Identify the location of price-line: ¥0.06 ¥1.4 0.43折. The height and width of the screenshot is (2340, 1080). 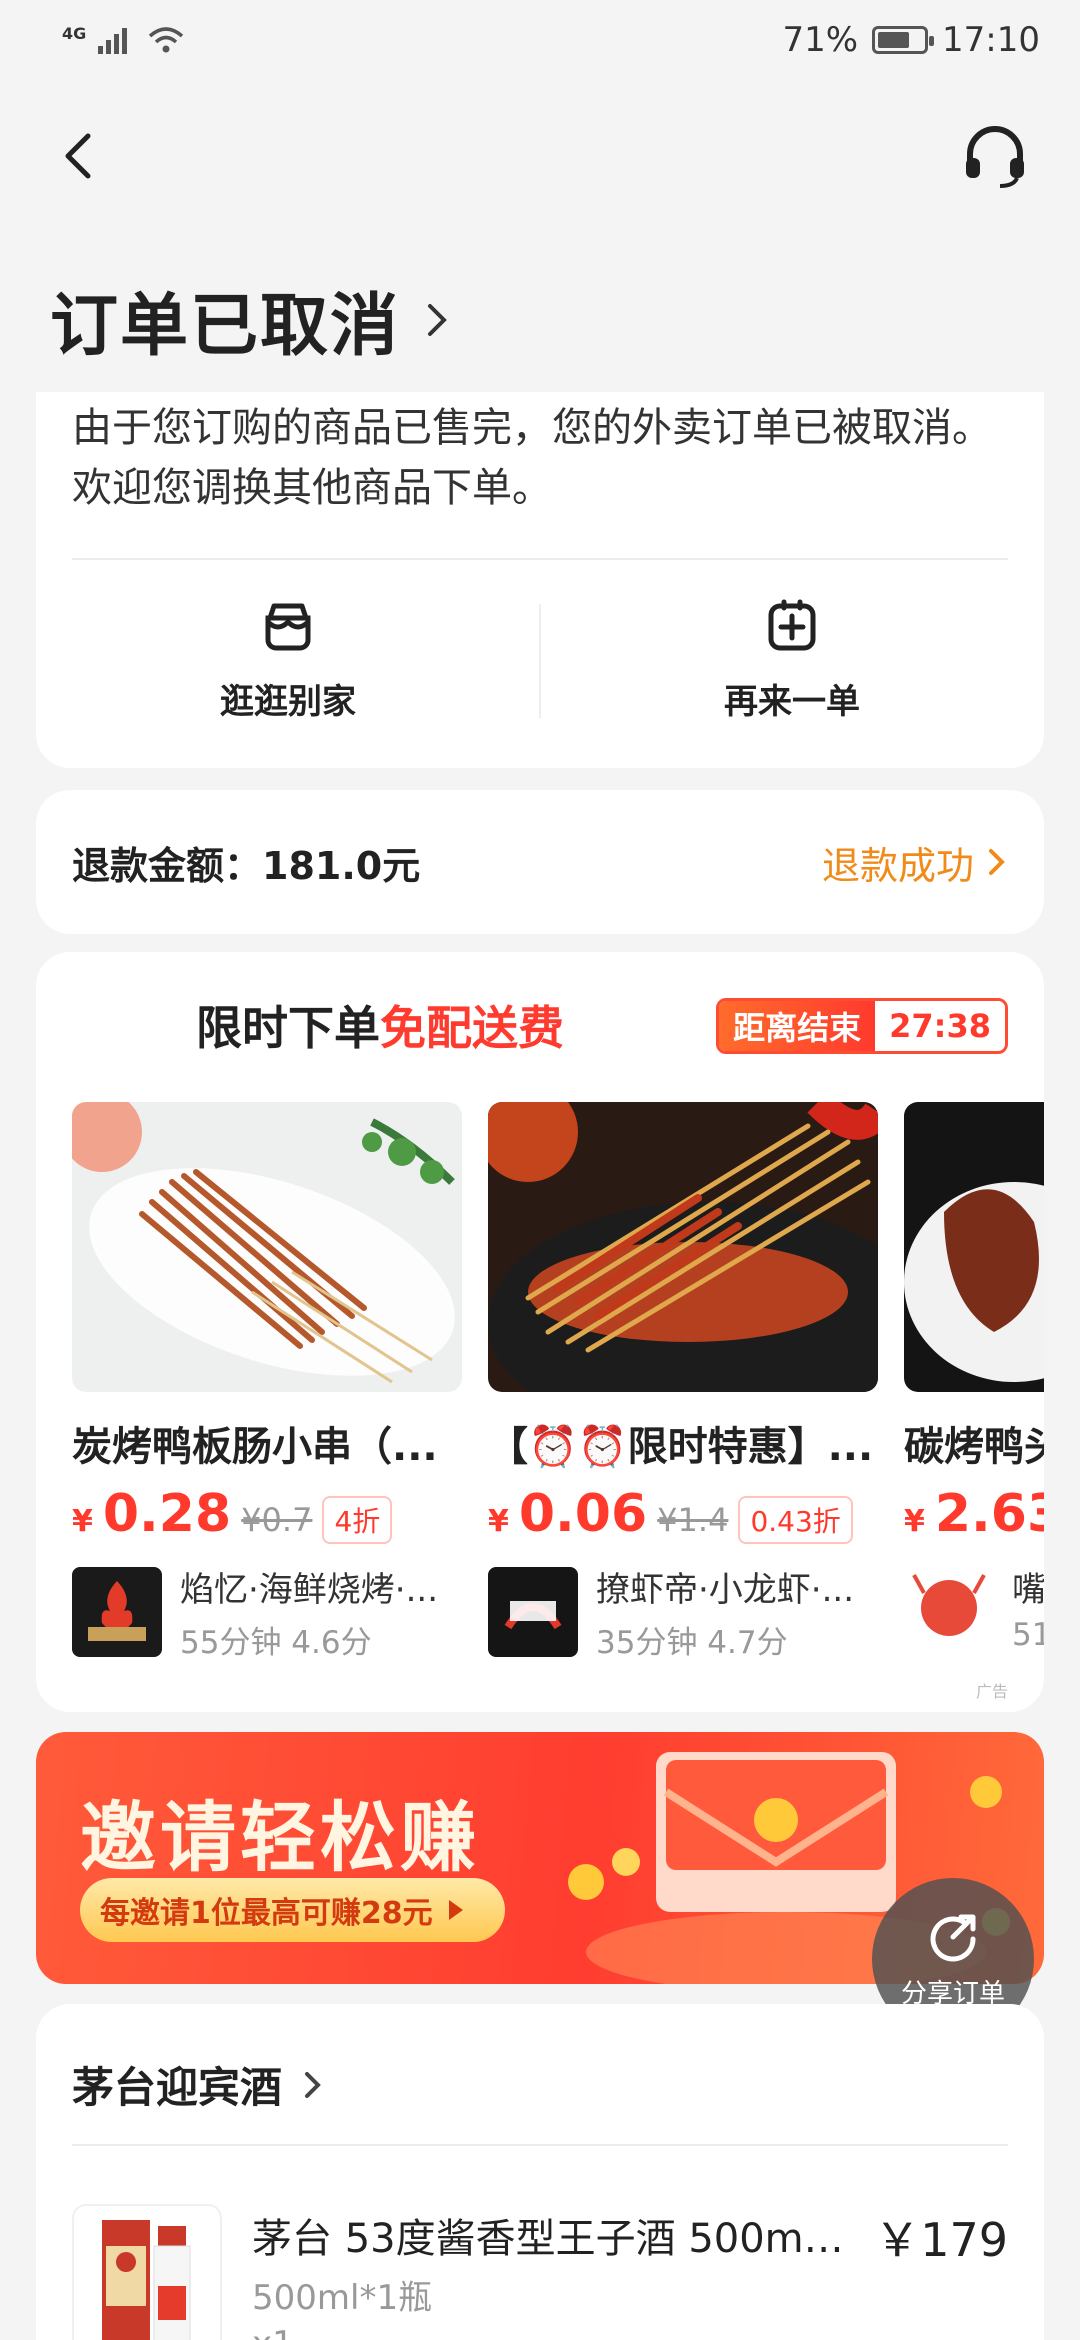
(683, 1514).